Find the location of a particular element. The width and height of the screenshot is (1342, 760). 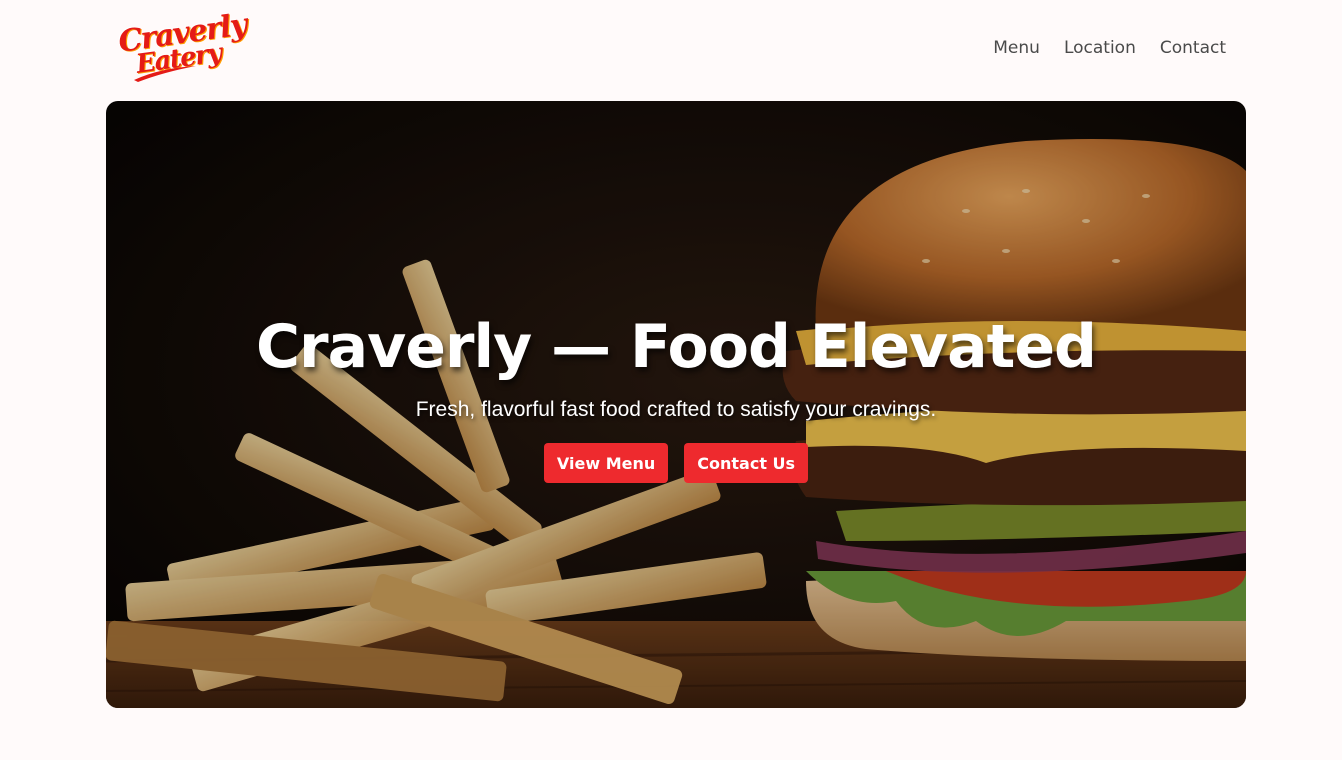

site-header: Craverly Eatery Menu Location Contact is located at coordinates (671, 50).